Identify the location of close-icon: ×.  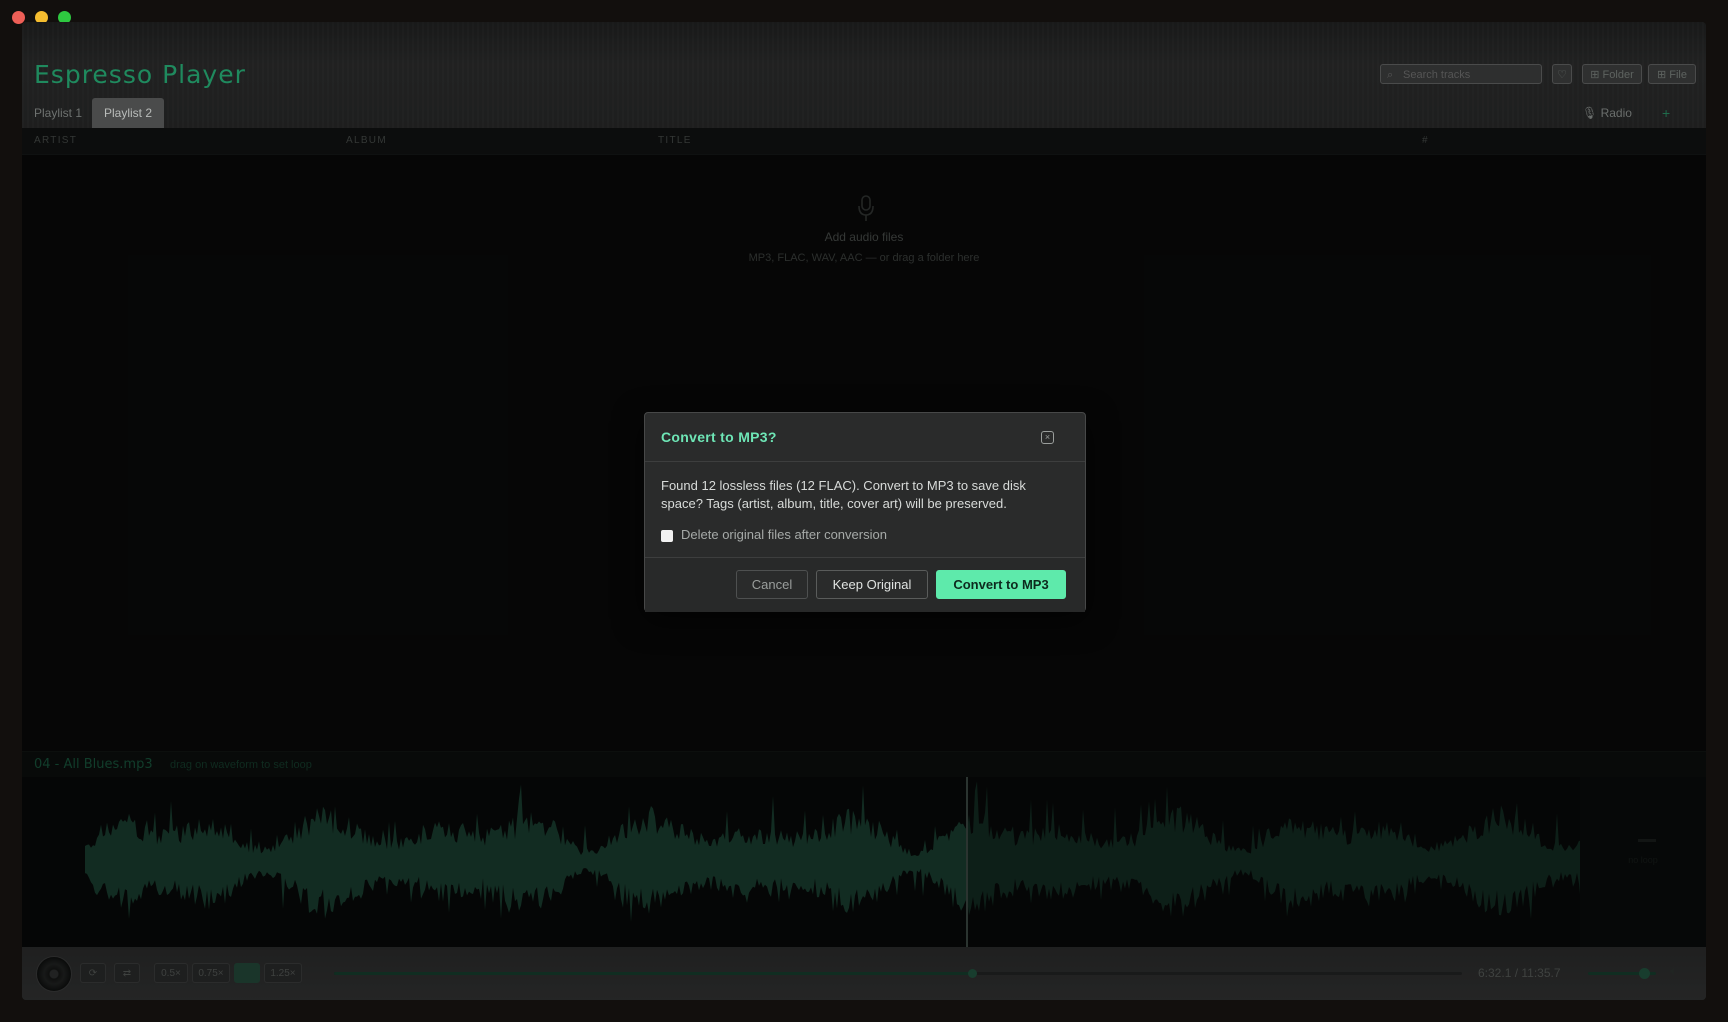
(1047, 437).